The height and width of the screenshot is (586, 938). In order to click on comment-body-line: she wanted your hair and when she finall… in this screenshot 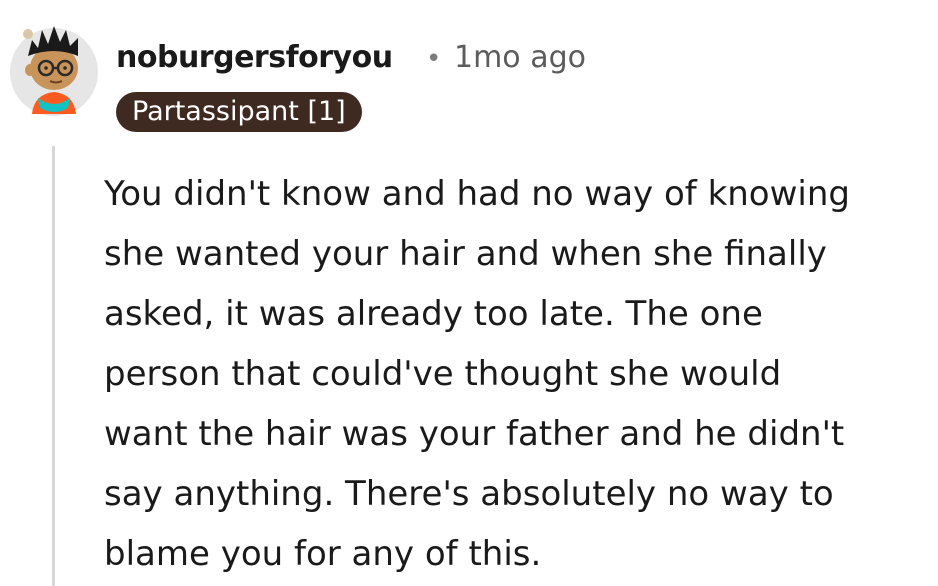, I will do `click(465, 254)`.